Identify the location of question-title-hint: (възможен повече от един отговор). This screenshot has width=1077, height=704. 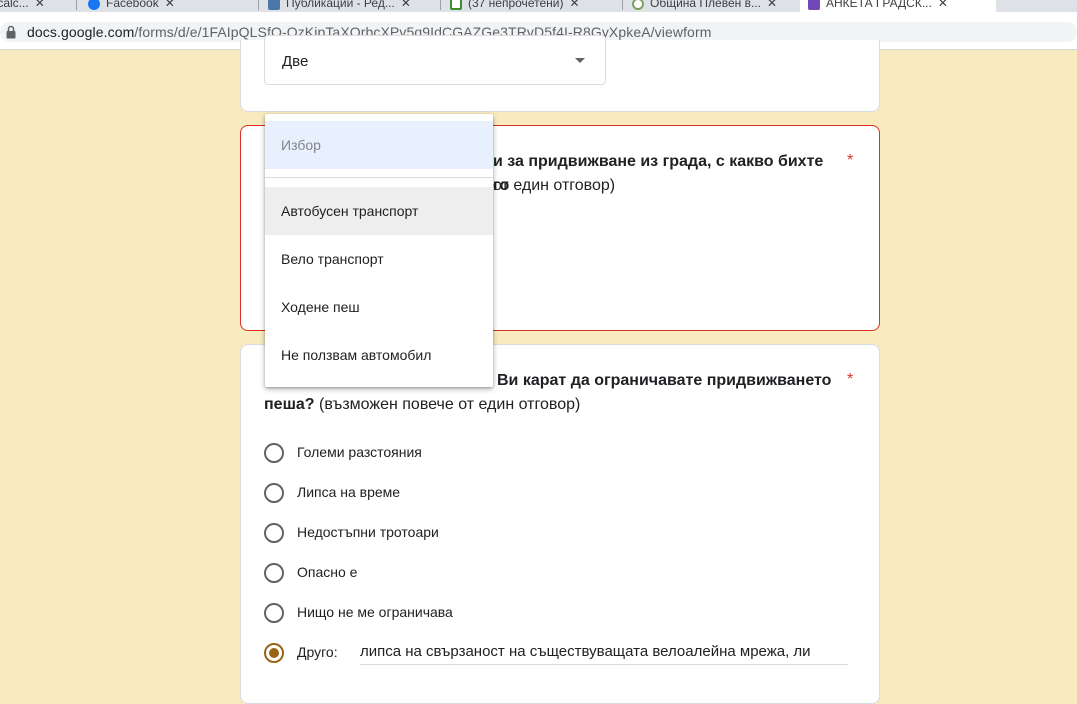
(447, 404).